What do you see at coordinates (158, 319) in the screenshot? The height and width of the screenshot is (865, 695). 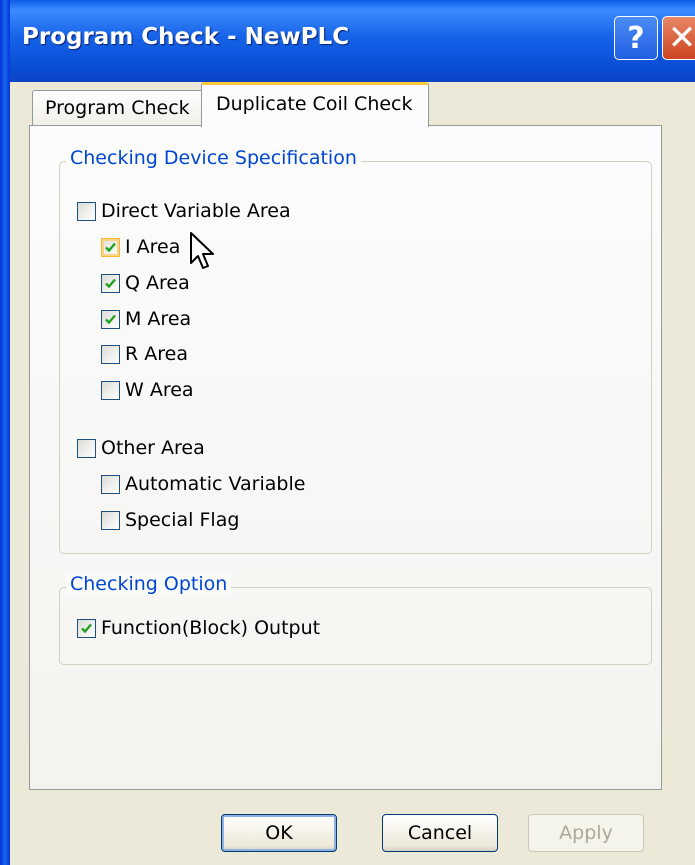 I see `checkbox-label: M Area` at bounding box center [158, 319].